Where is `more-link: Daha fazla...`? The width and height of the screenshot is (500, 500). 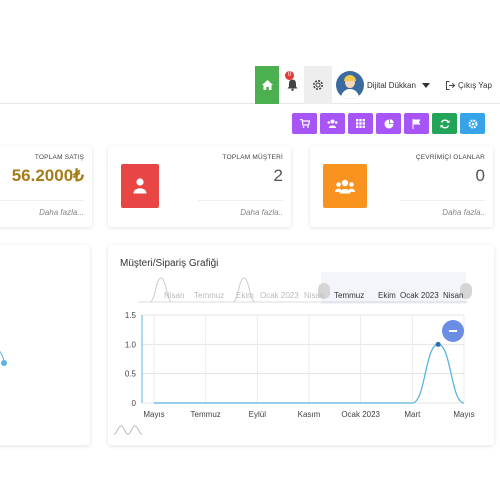 more-link: Daha fazla... is located at coordinates (61, 212).